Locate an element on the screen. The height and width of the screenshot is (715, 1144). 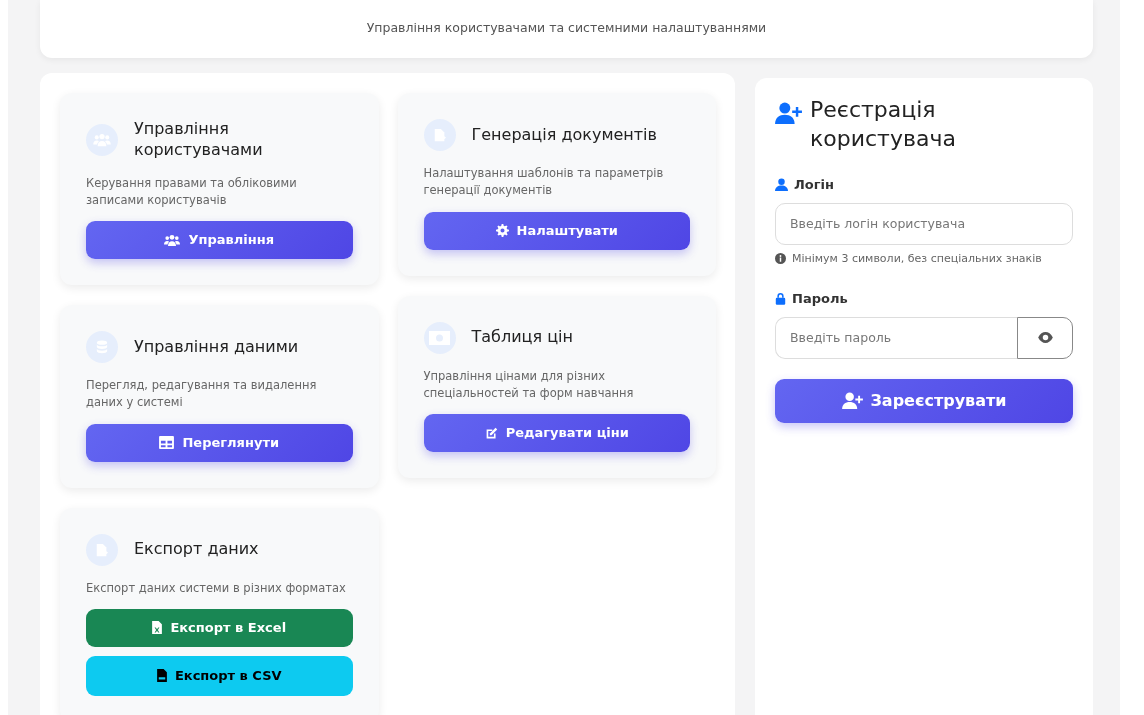
card-title: Експорт даних is located at coordinates (196, 549).